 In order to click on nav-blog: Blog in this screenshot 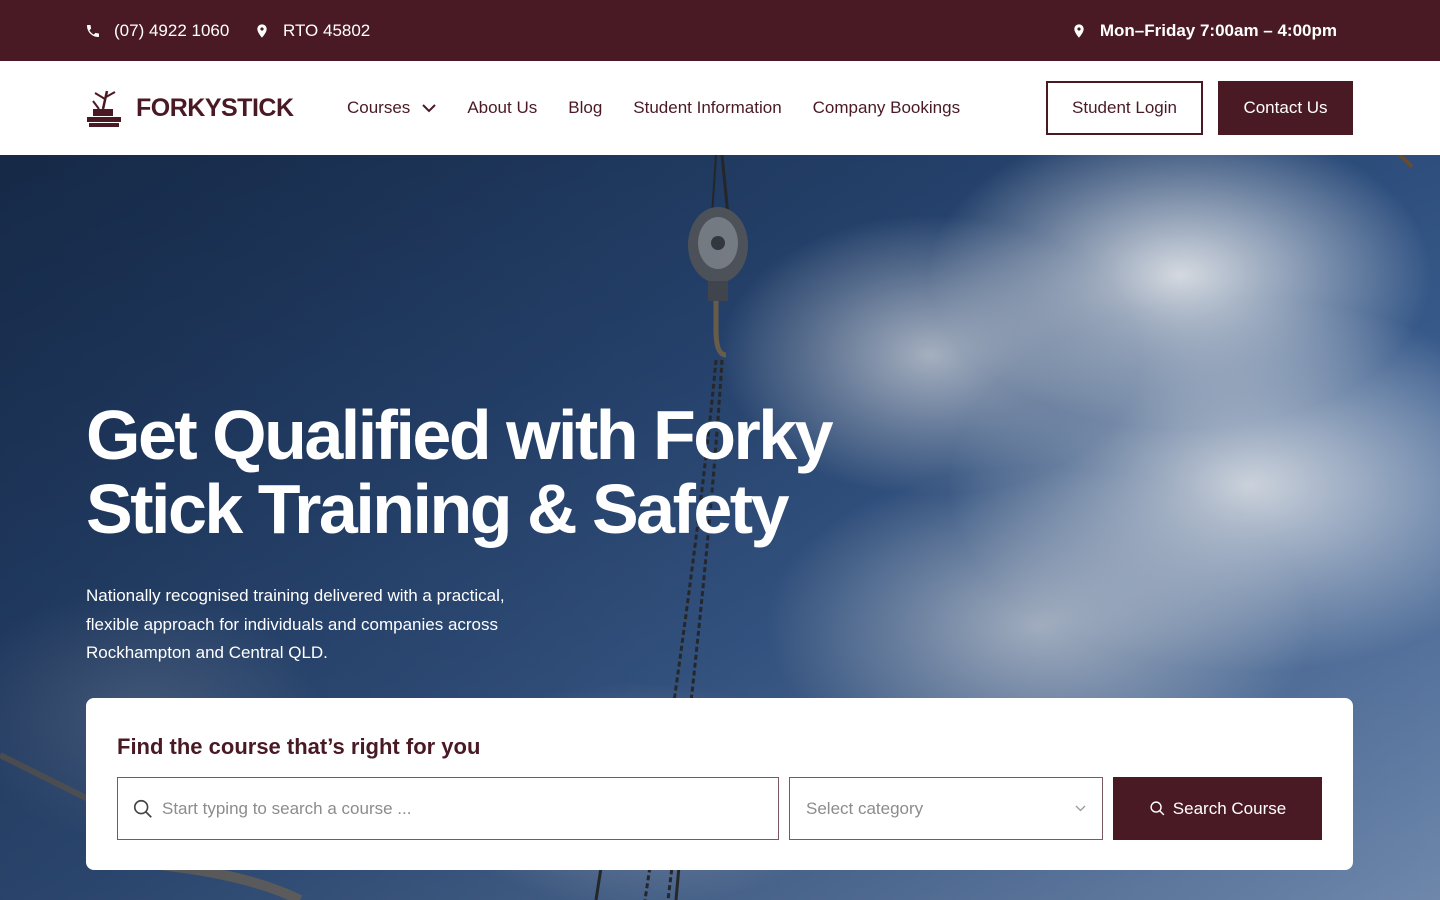, I will do `click(585, 108)`.